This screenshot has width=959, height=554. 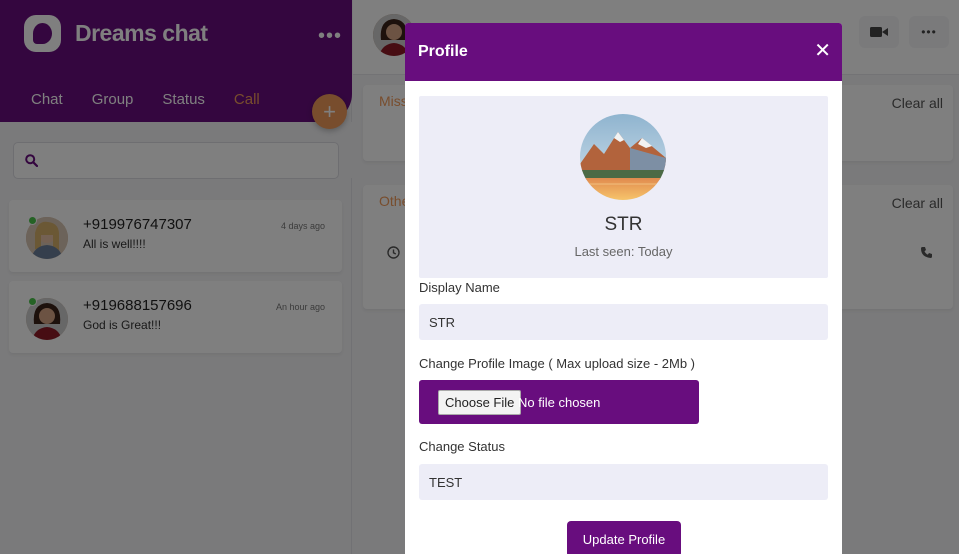 I want to click on profile-image, so click(x=623, y=157).